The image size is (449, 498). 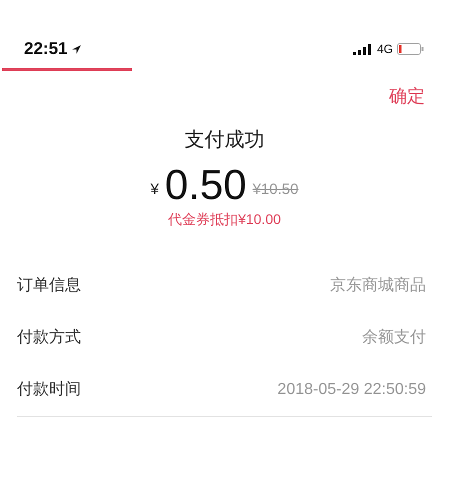 What do you see at coordinates (384, 49) in the screenshot?
I see `network-type: 4G` at bounding box center [384, 49].